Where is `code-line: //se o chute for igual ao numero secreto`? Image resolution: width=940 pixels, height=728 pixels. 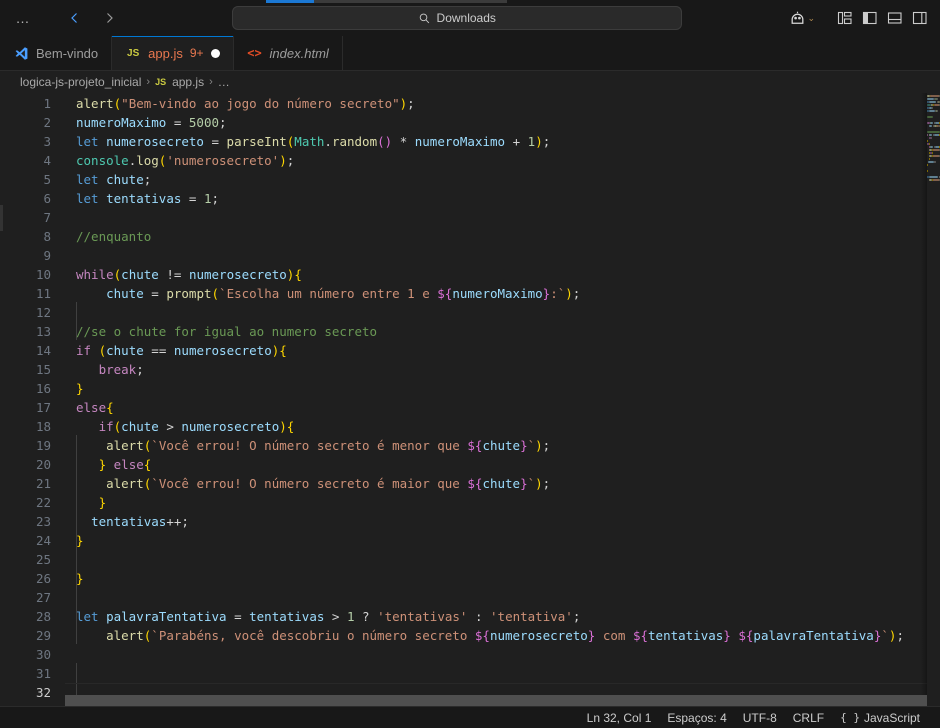
code-line: //se o chute for igual ao numero secreto is located at coordinates (502, 331).